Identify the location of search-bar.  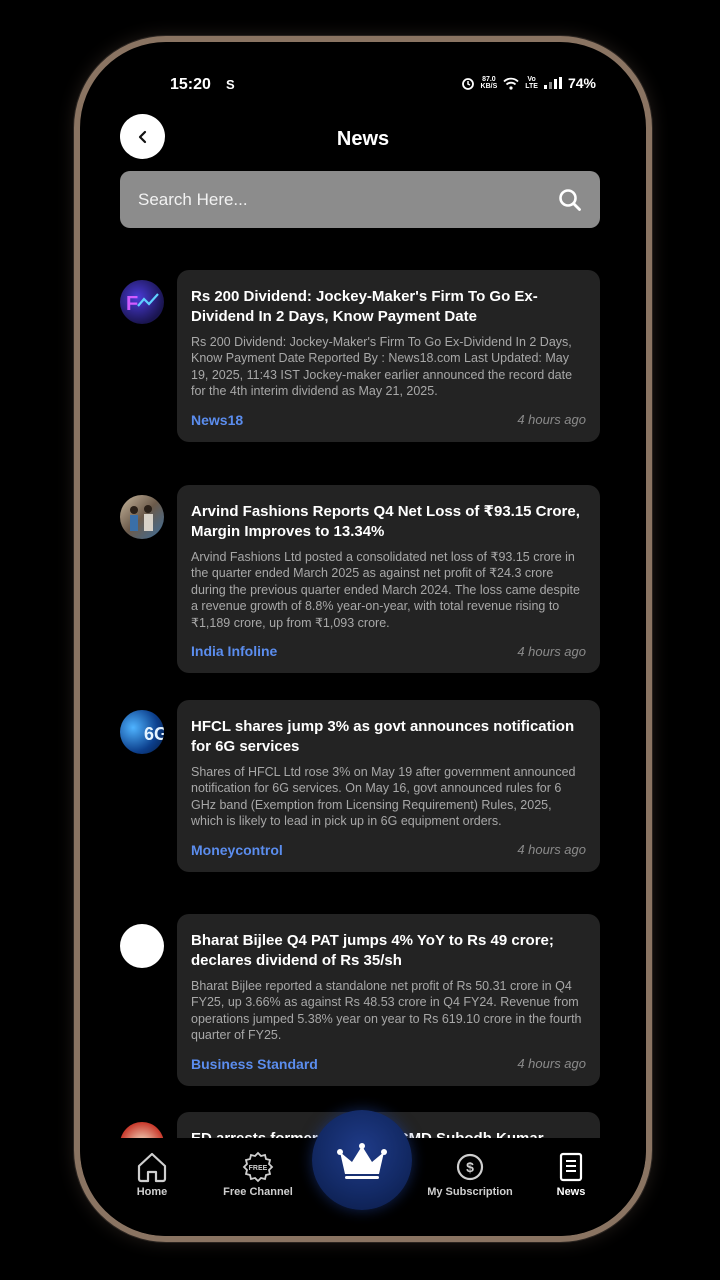
(360, 199).